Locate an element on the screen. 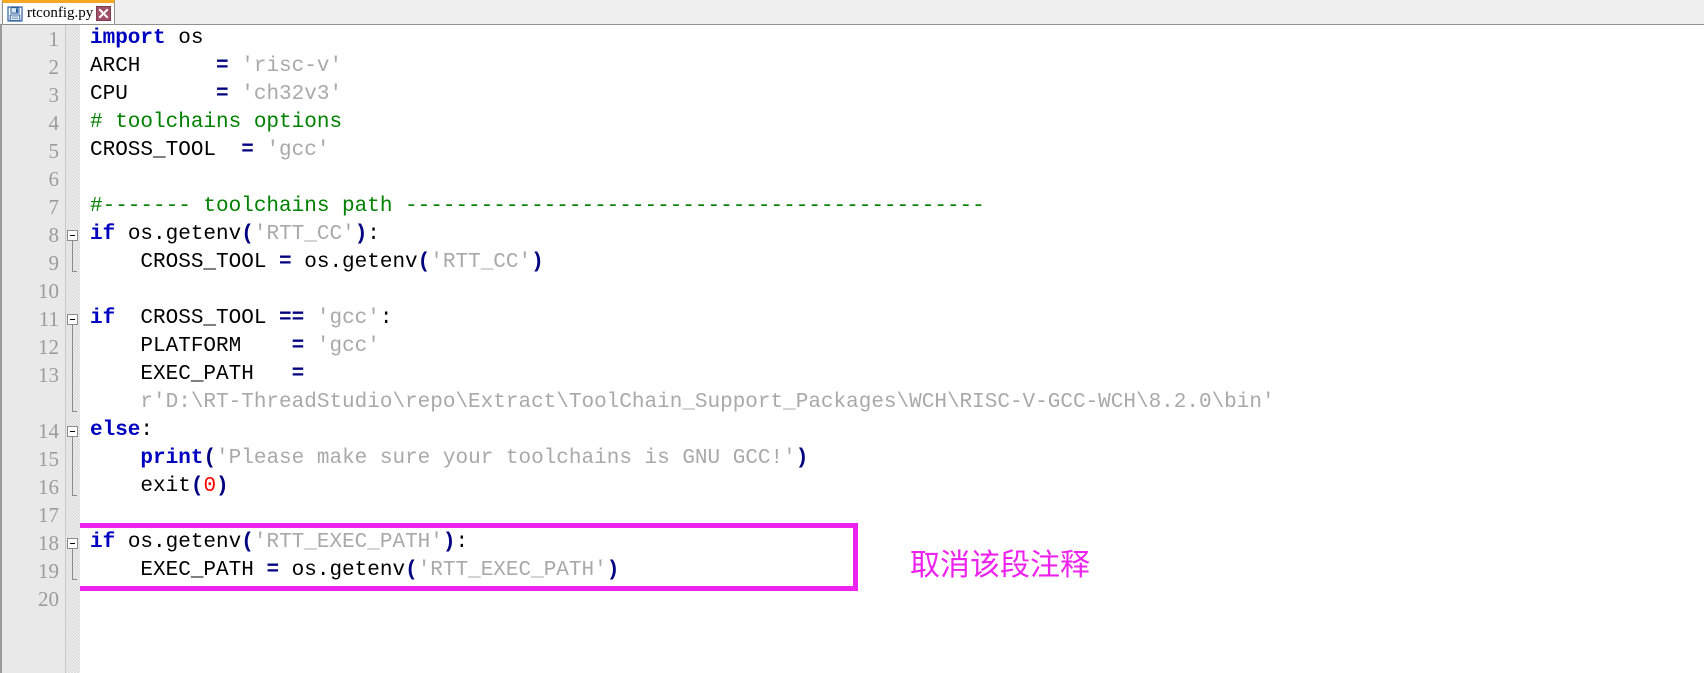  tab-label: rtconfig.py is located at coordinates (60, 13).